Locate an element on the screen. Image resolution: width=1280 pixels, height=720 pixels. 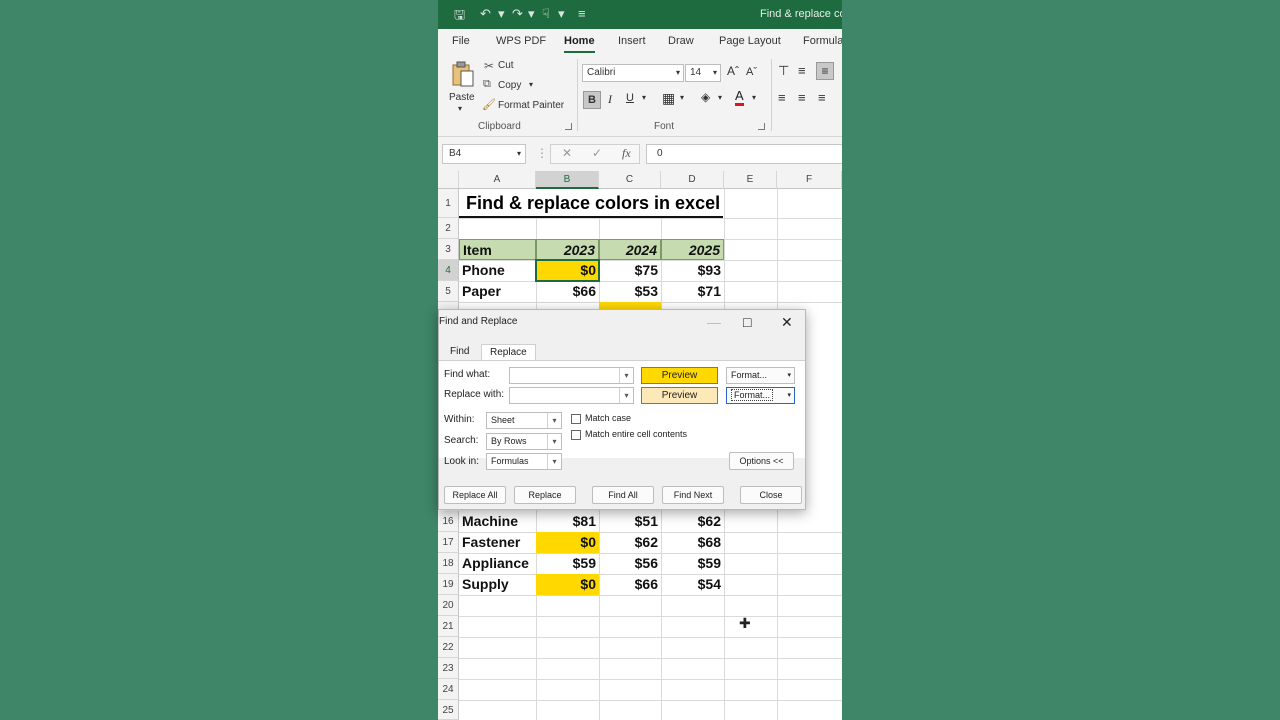
italic-button: I is located at coordinates (610, 99).